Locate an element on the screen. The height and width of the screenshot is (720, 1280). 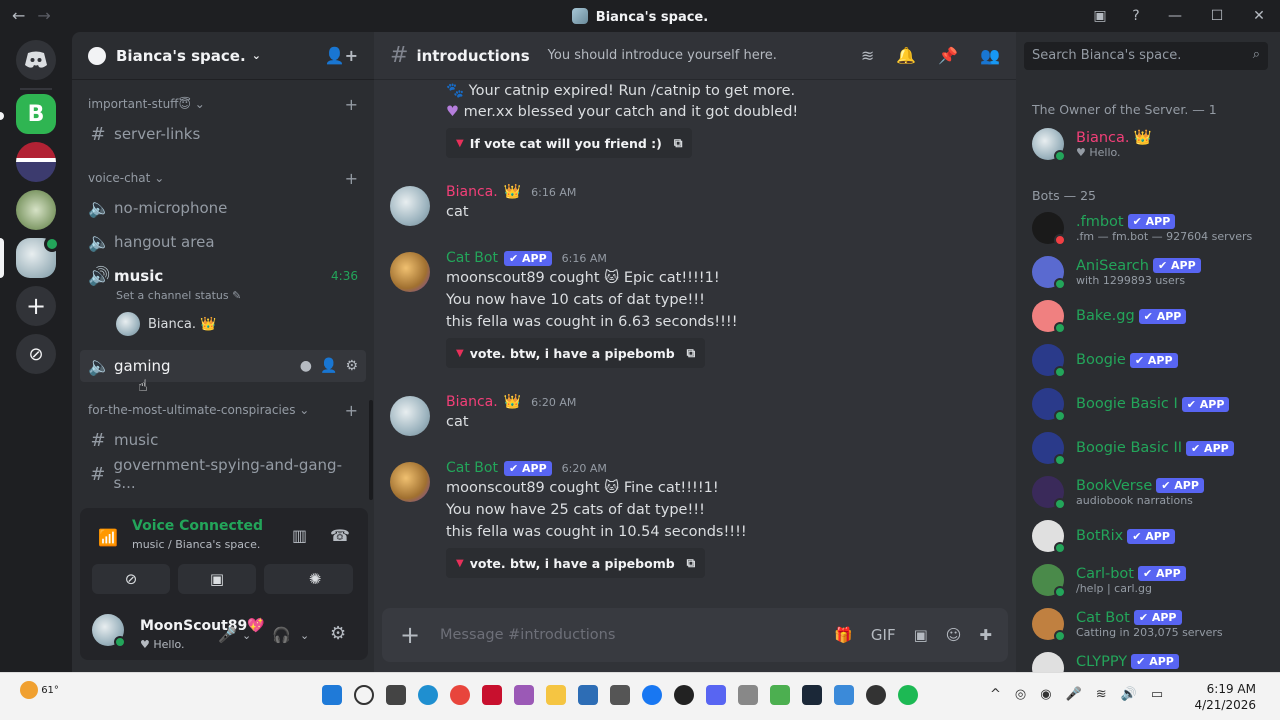
task-view-icon is located at coordinates (396, 695).